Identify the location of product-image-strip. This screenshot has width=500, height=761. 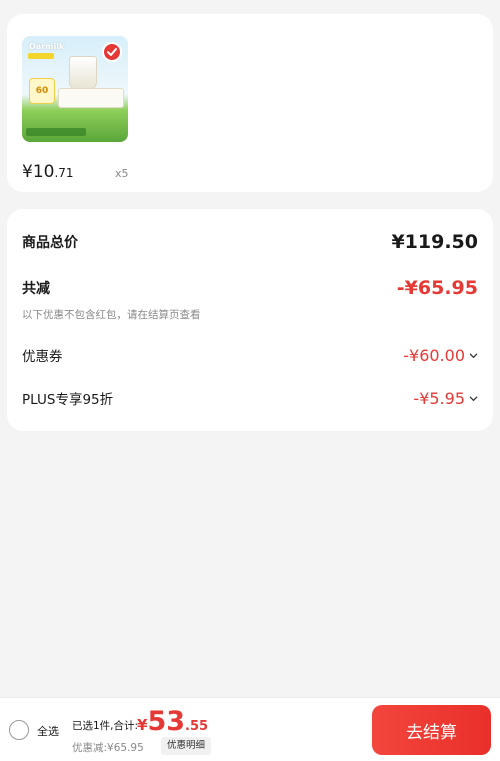
(56, 132).